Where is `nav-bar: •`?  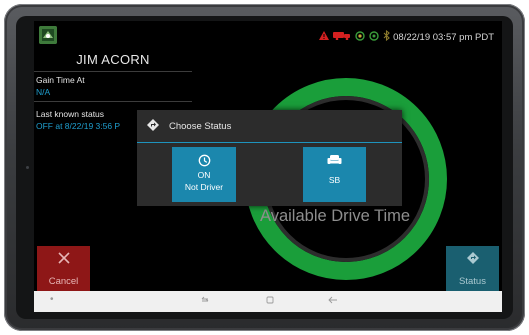
nav-bar: • is located at coordinates (268, 301).